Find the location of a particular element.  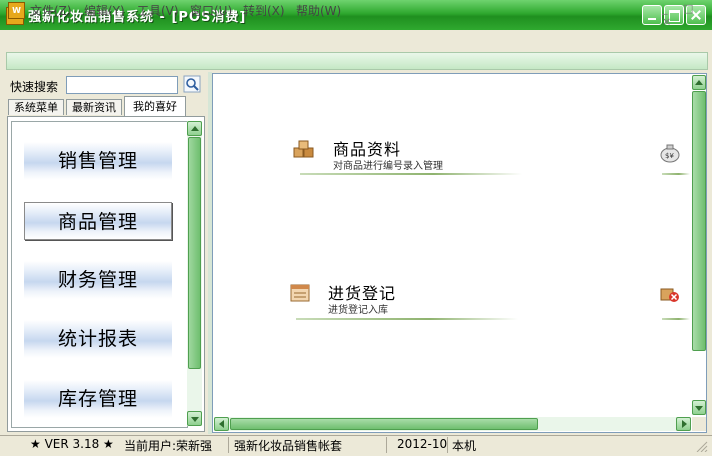

boxes-svg is located at coordinates (303, 149).